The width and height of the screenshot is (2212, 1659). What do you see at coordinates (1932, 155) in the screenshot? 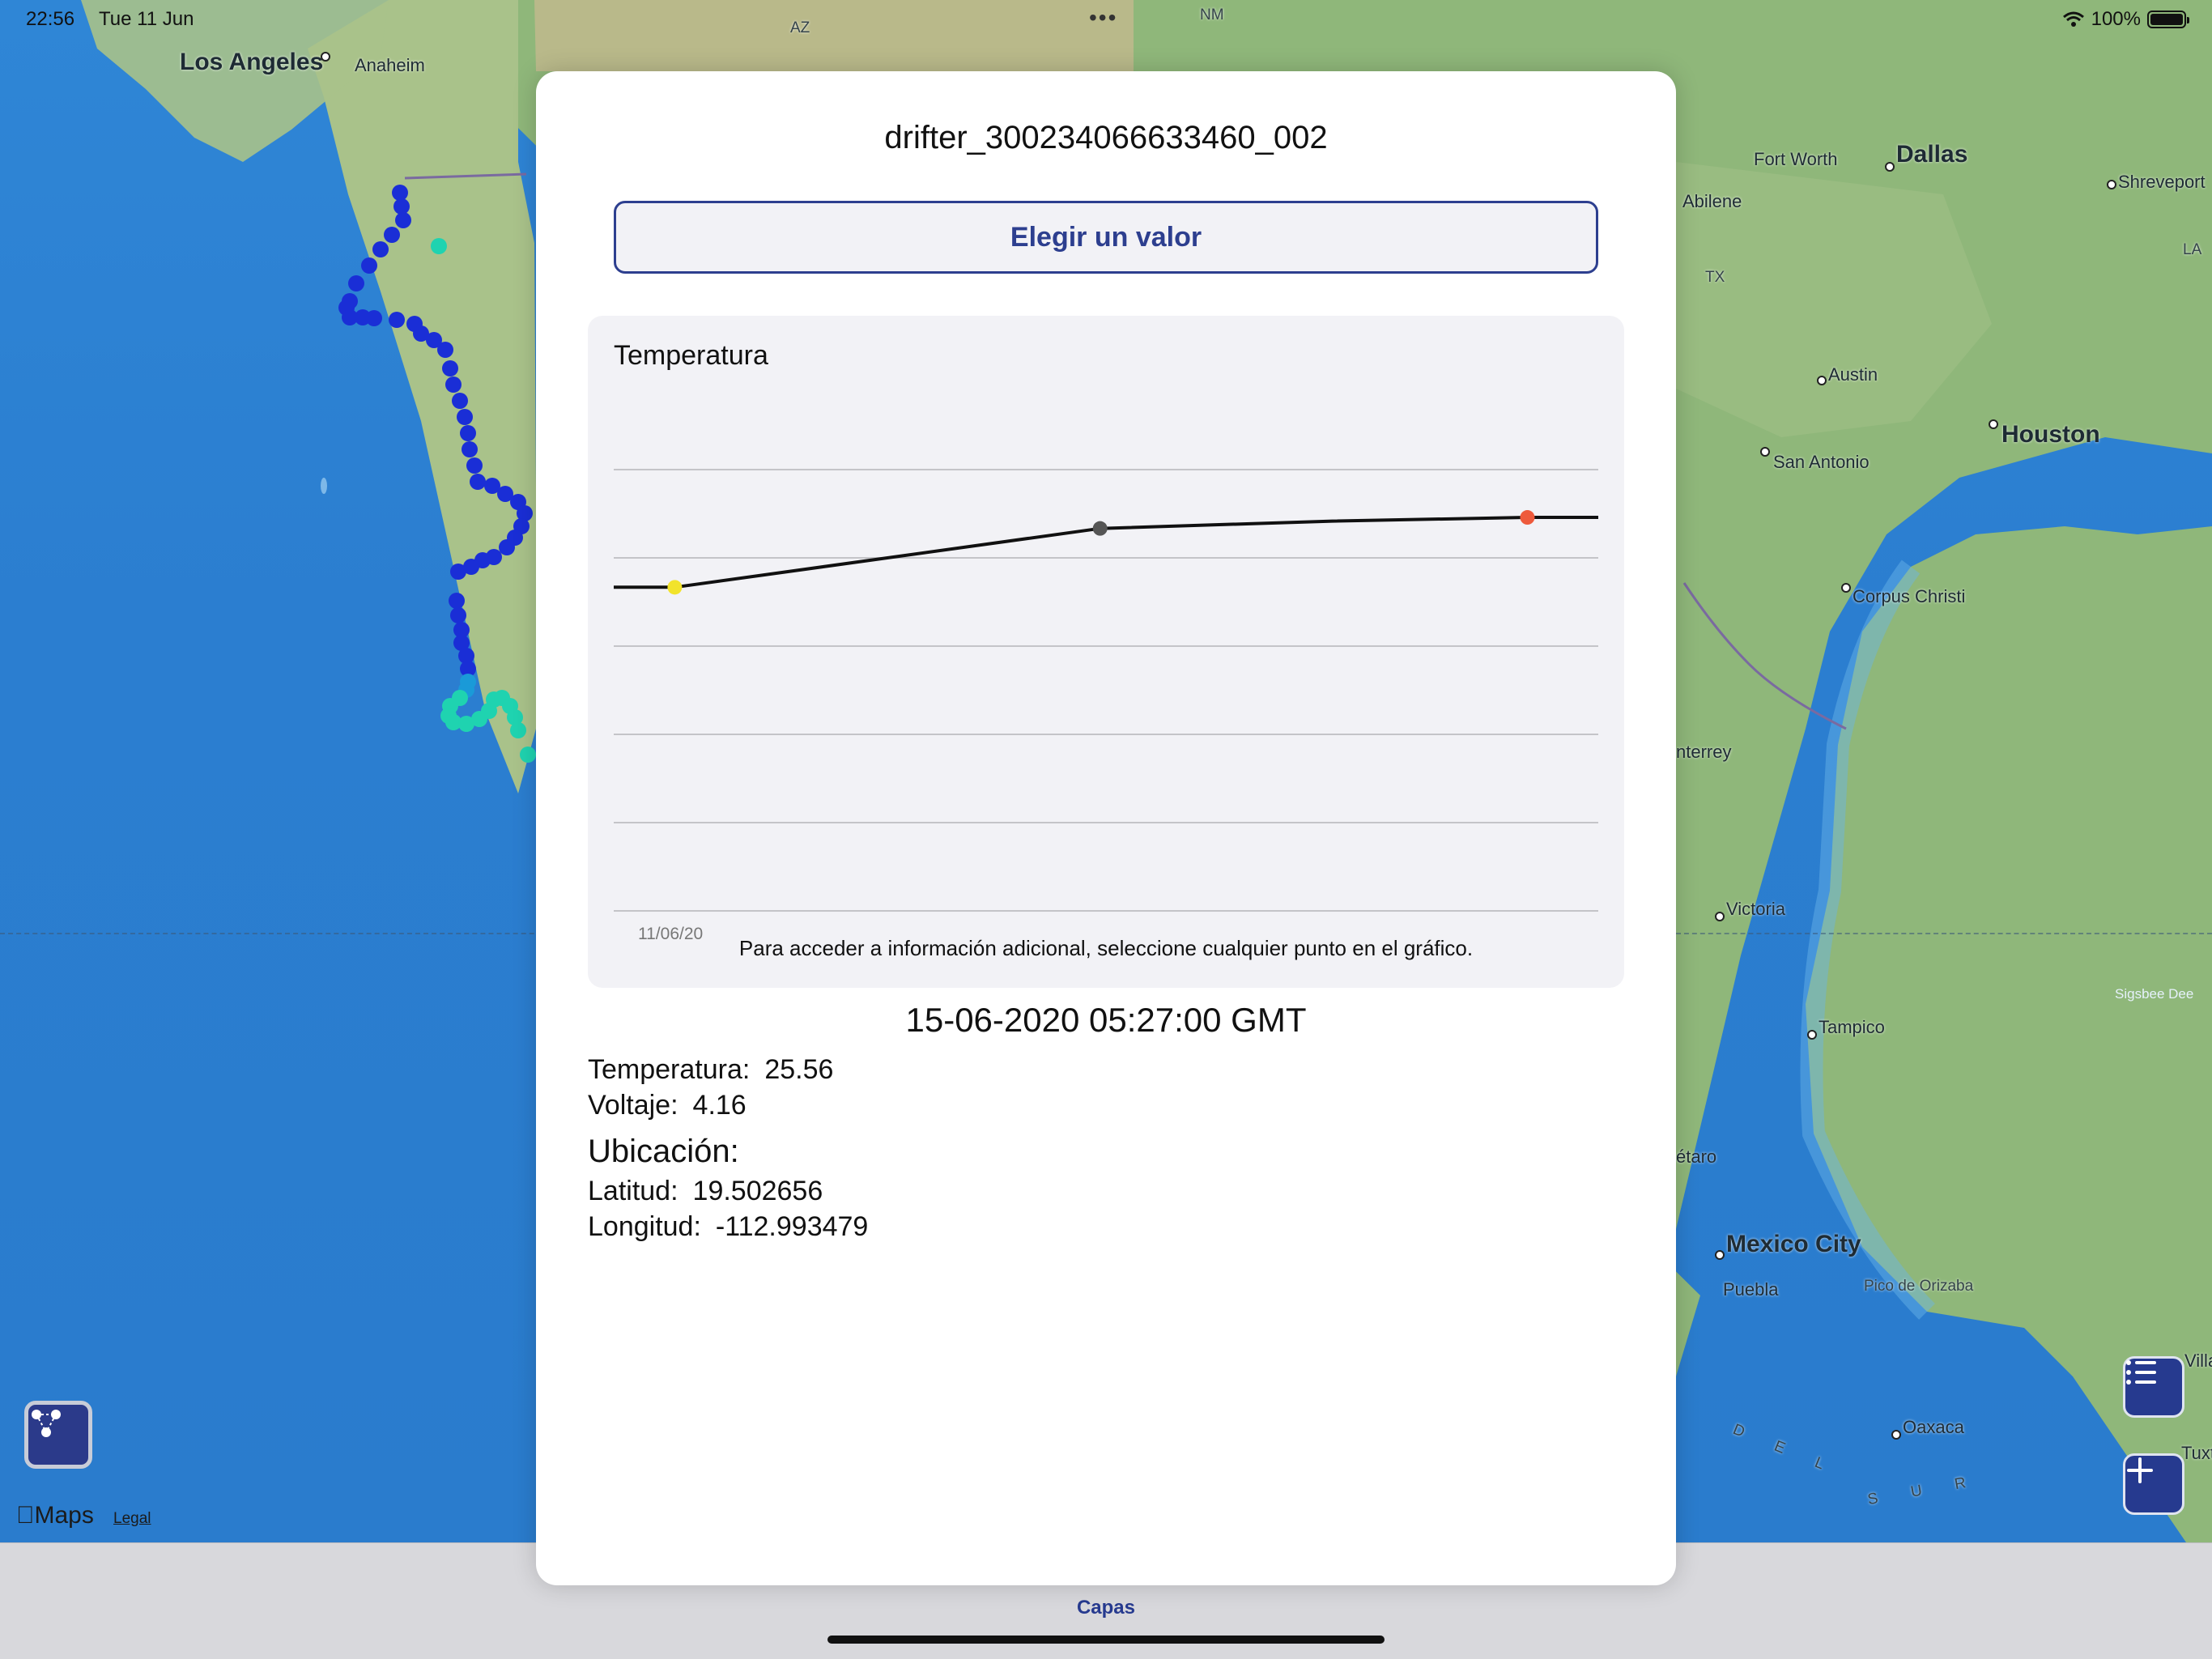
I see `map-label-dallas: Dallas` at bounding box center [1932, 155].